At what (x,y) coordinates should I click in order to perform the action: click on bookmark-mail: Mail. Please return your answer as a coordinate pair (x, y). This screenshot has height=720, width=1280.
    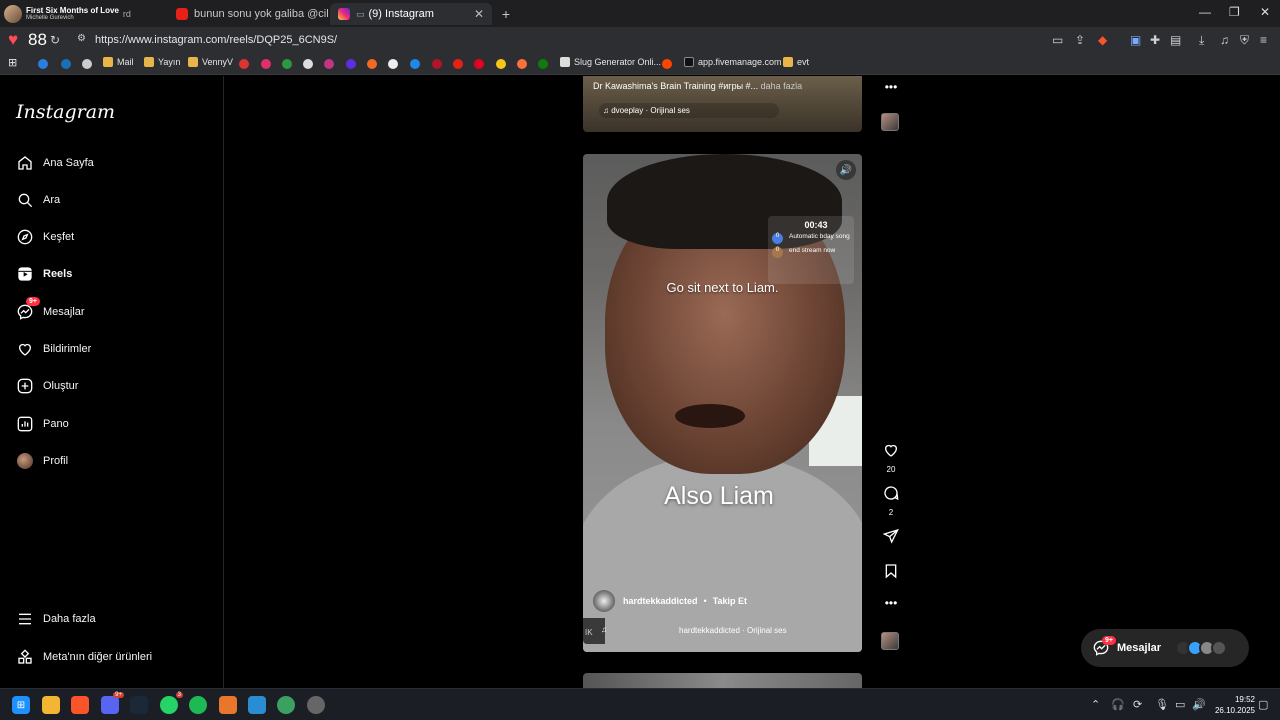
    Looking at the image, I should click on (118, 62).